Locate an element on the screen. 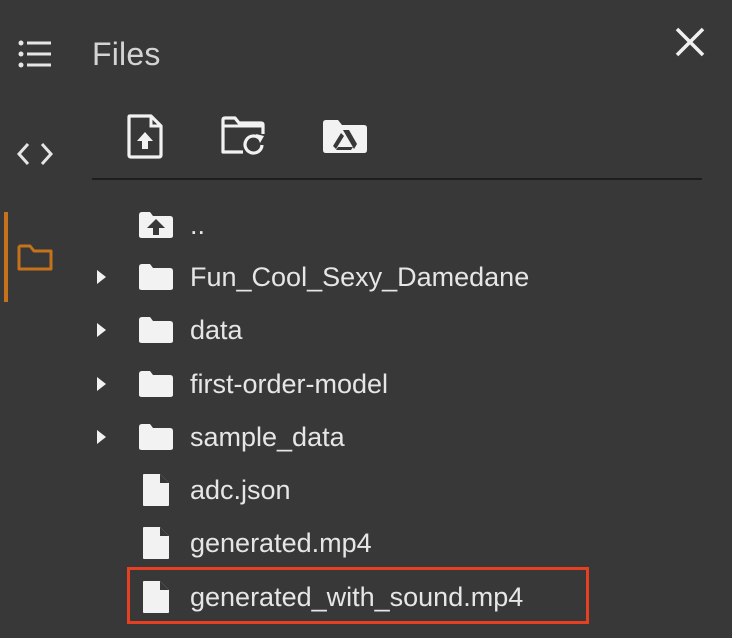  tree-item-file: adc.json is located at coordinates (366, 490).